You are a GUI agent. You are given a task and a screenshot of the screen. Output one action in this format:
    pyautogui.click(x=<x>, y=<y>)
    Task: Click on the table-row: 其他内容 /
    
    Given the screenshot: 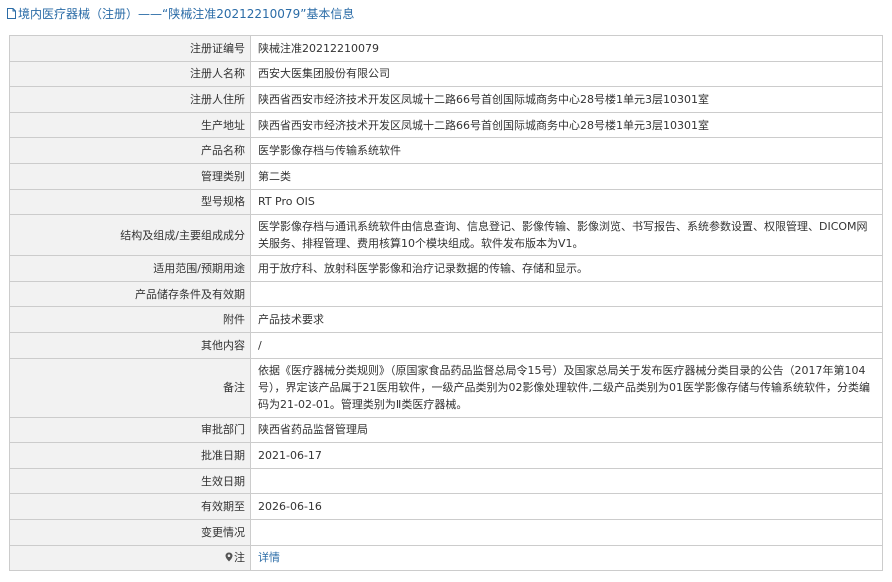 What is the action you would take?
    pyautogui.click(x=446, y=345)
    